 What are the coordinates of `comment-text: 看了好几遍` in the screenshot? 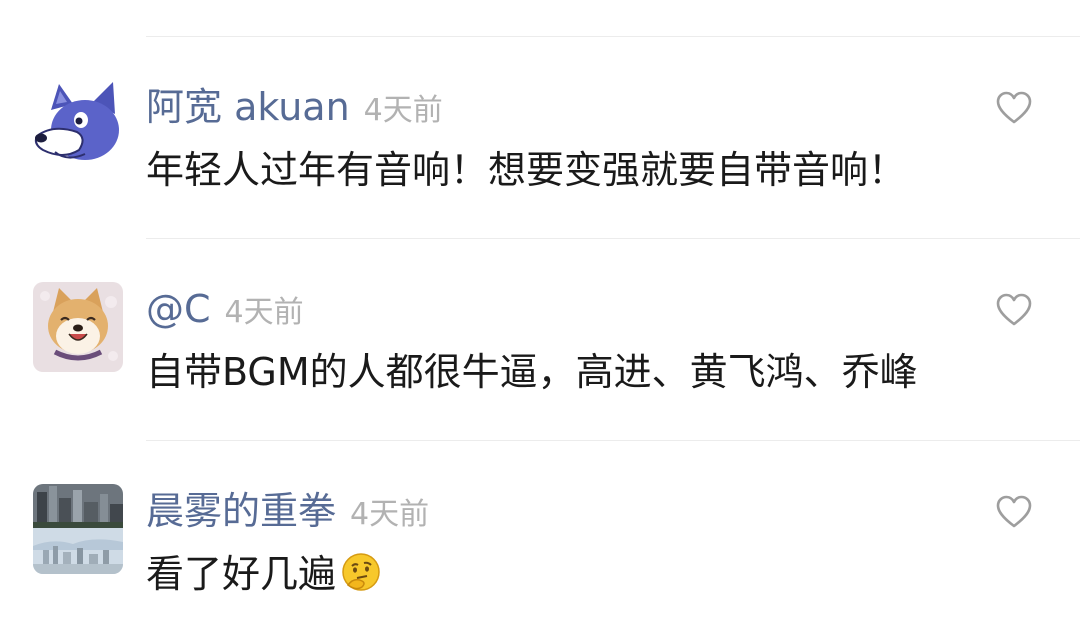 It's located at (241, 574).